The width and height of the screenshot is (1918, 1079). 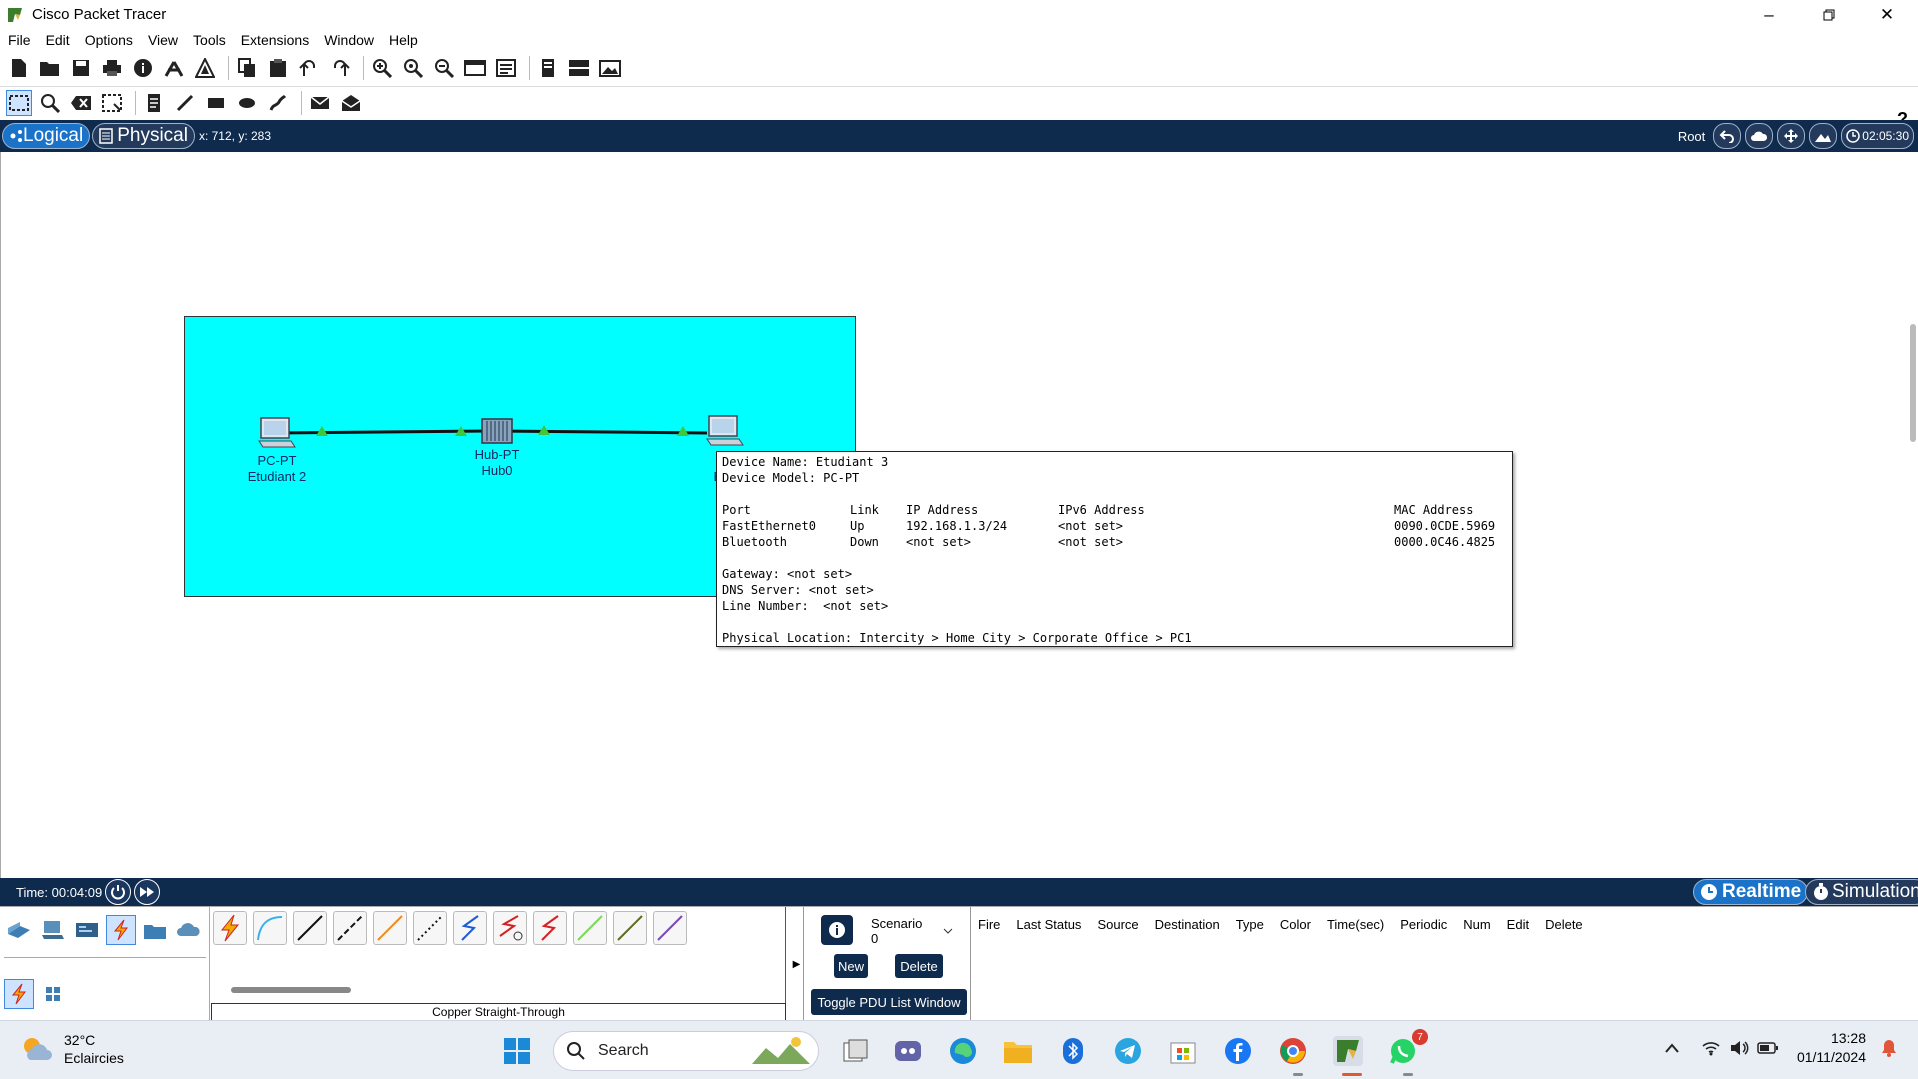 What do you see at coordinates (1295, 924) in the screenshot?
I see `col-color: Color` at bounding box center [1295, 924].